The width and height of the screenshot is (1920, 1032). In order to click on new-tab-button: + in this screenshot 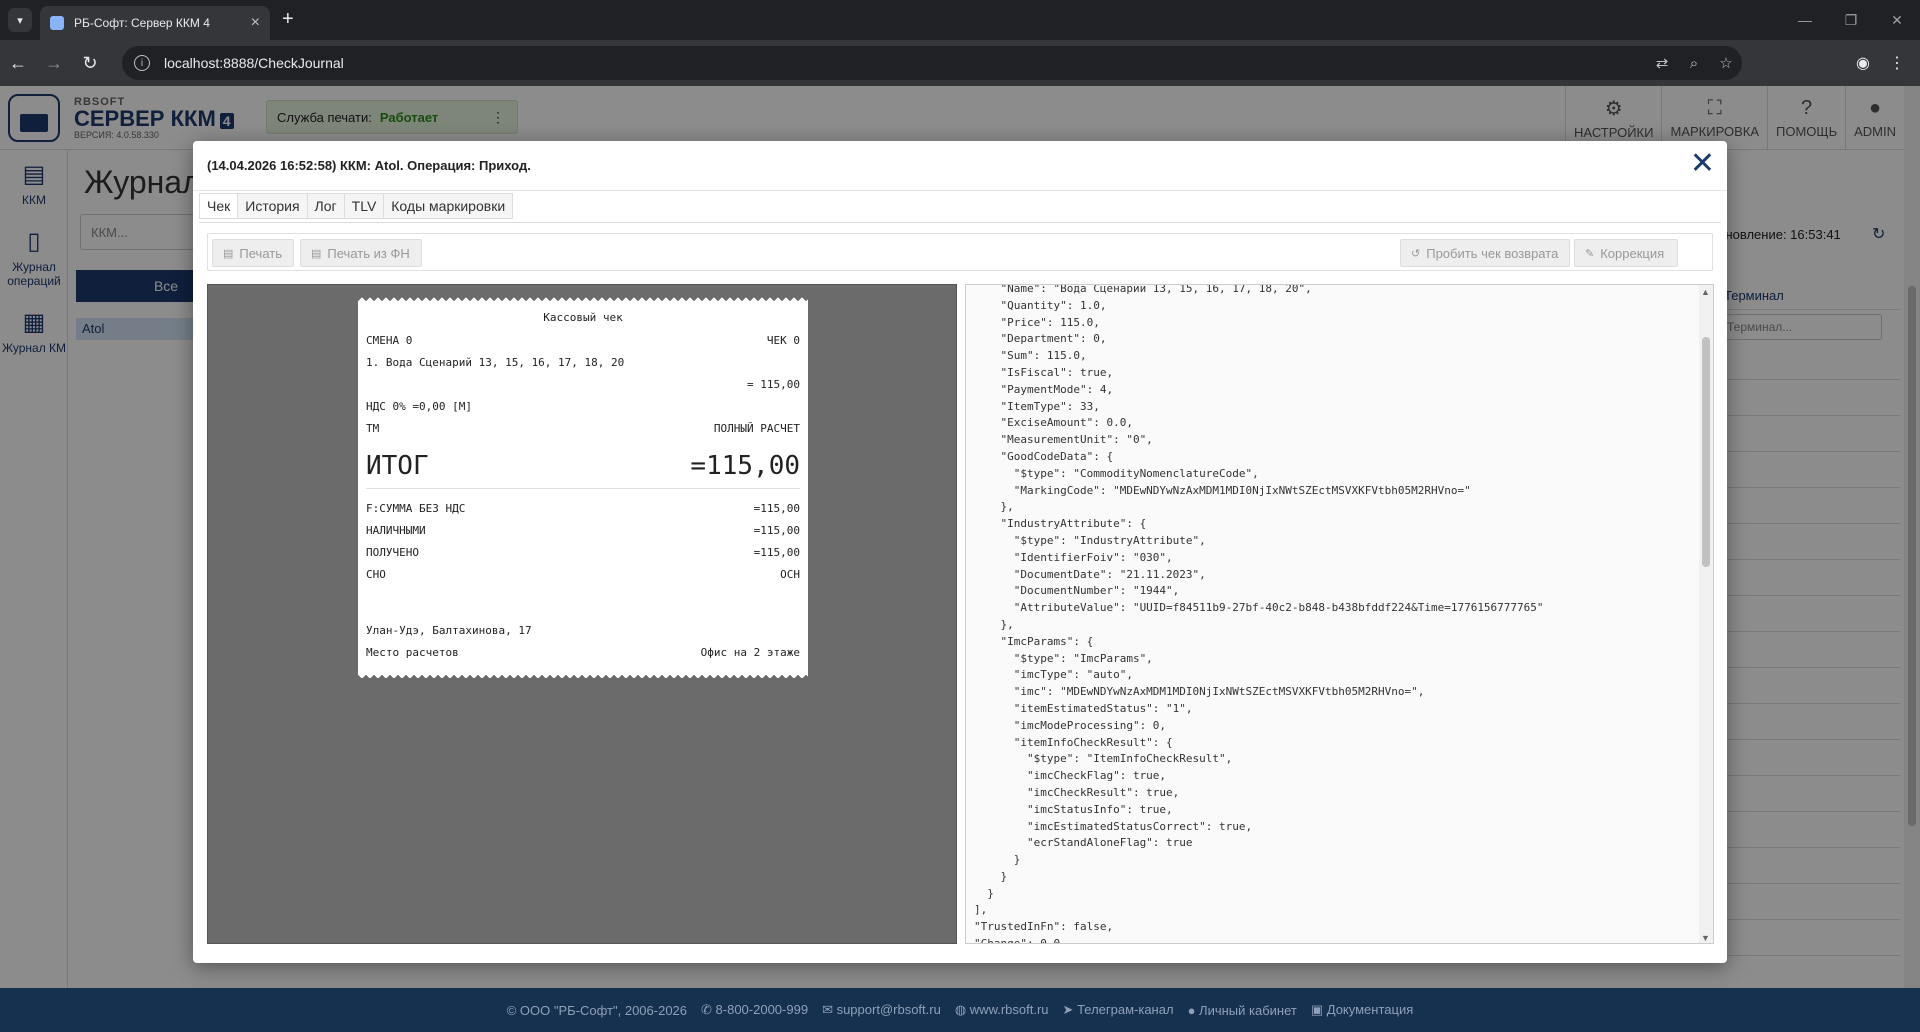, I will do `click(288, 19)`.